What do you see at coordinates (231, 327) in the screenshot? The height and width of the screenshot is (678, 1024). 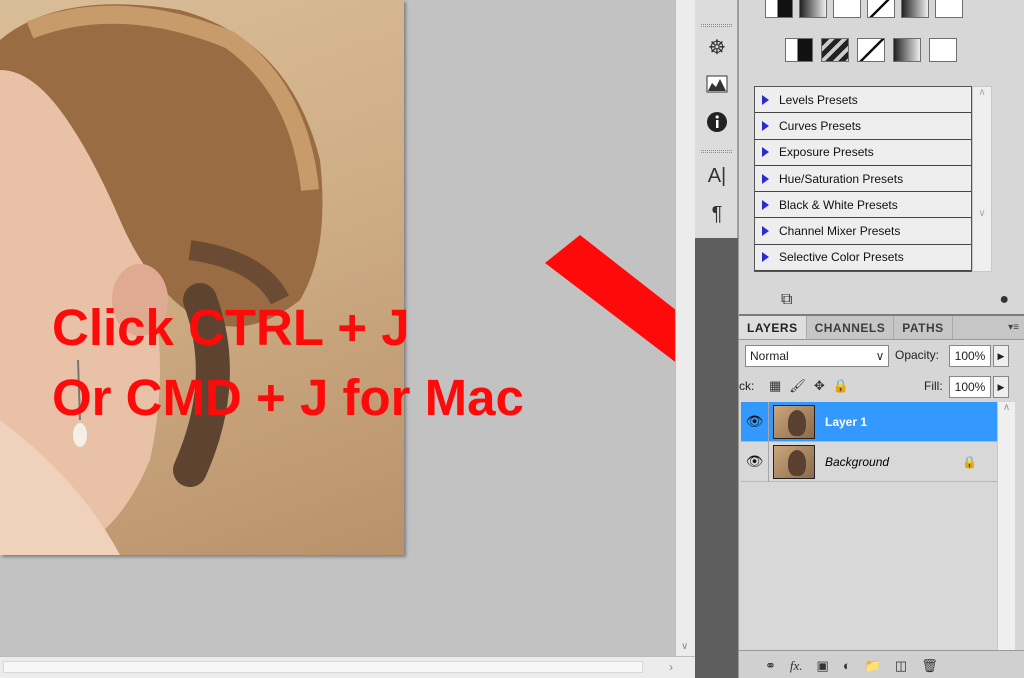 I see `instruction-text-line-1: Click CTRL + J` at bounding box center [231, 327].